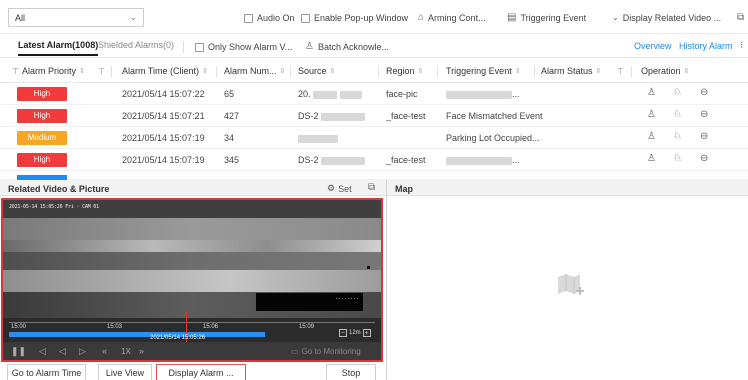  Describe the element at coordinates (137, 334) in the screenshot. I see `recording-track` at that location.